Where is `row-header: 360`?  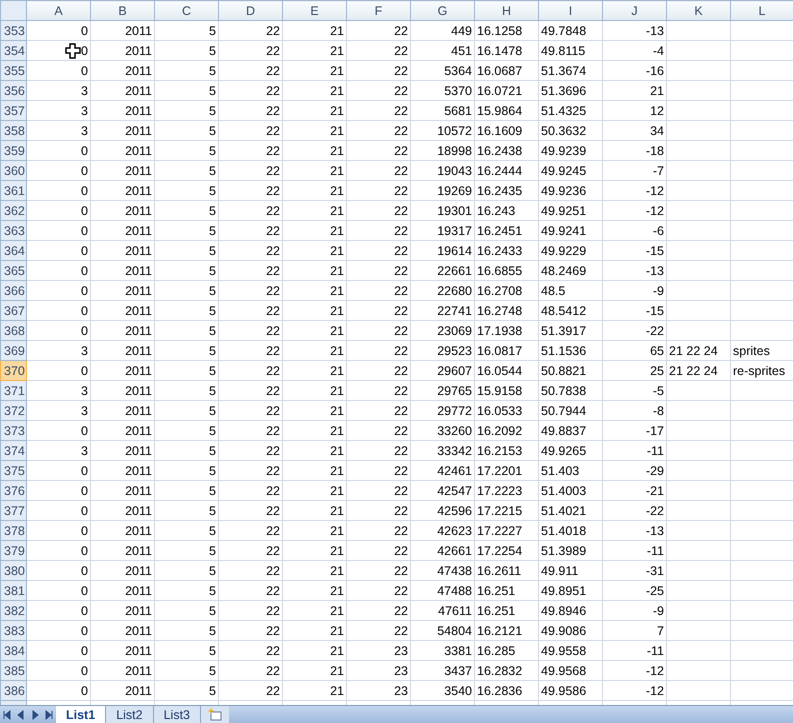 row-header: 360 is located at coordinates (13, 170).